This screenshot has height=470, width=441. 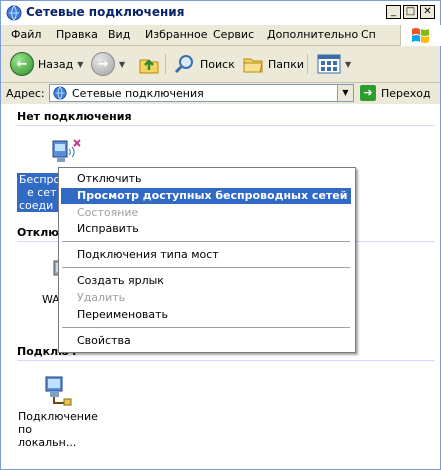 What do you see at coordinates (345, 93) in the screenshot?
I see `address-dropdown-button: ▼` at bounding box center [345, 93].